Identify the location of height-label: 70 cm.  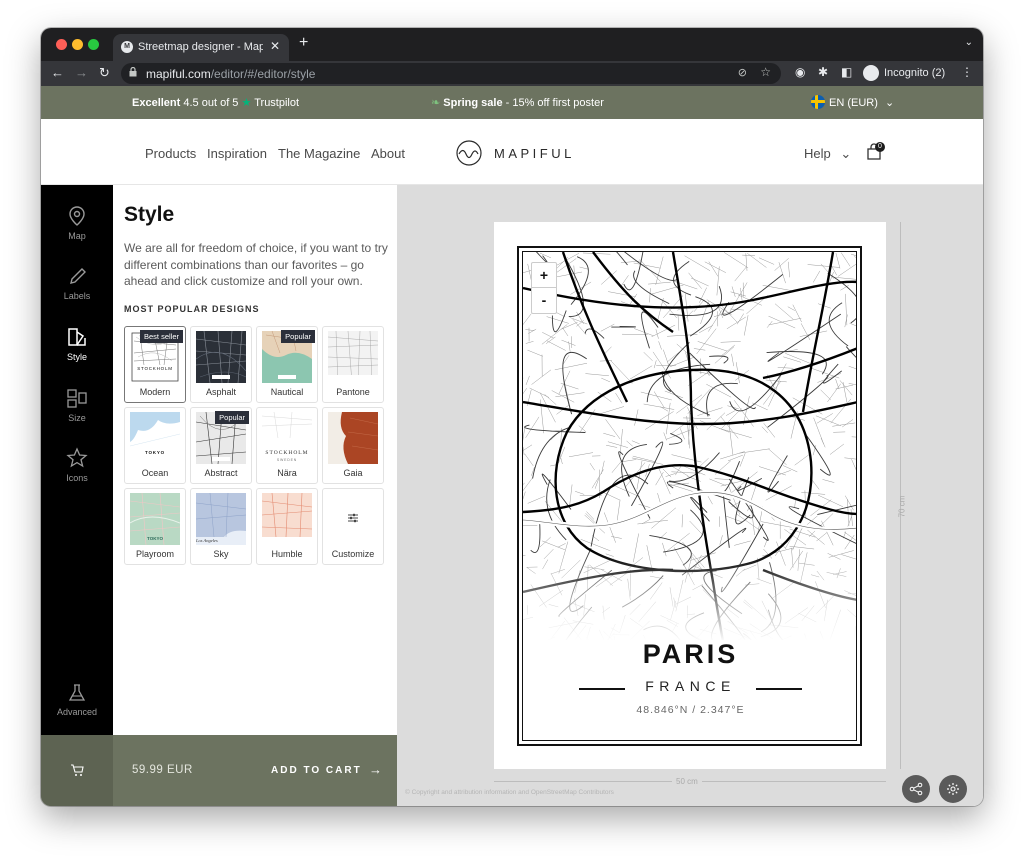
(902, 506).